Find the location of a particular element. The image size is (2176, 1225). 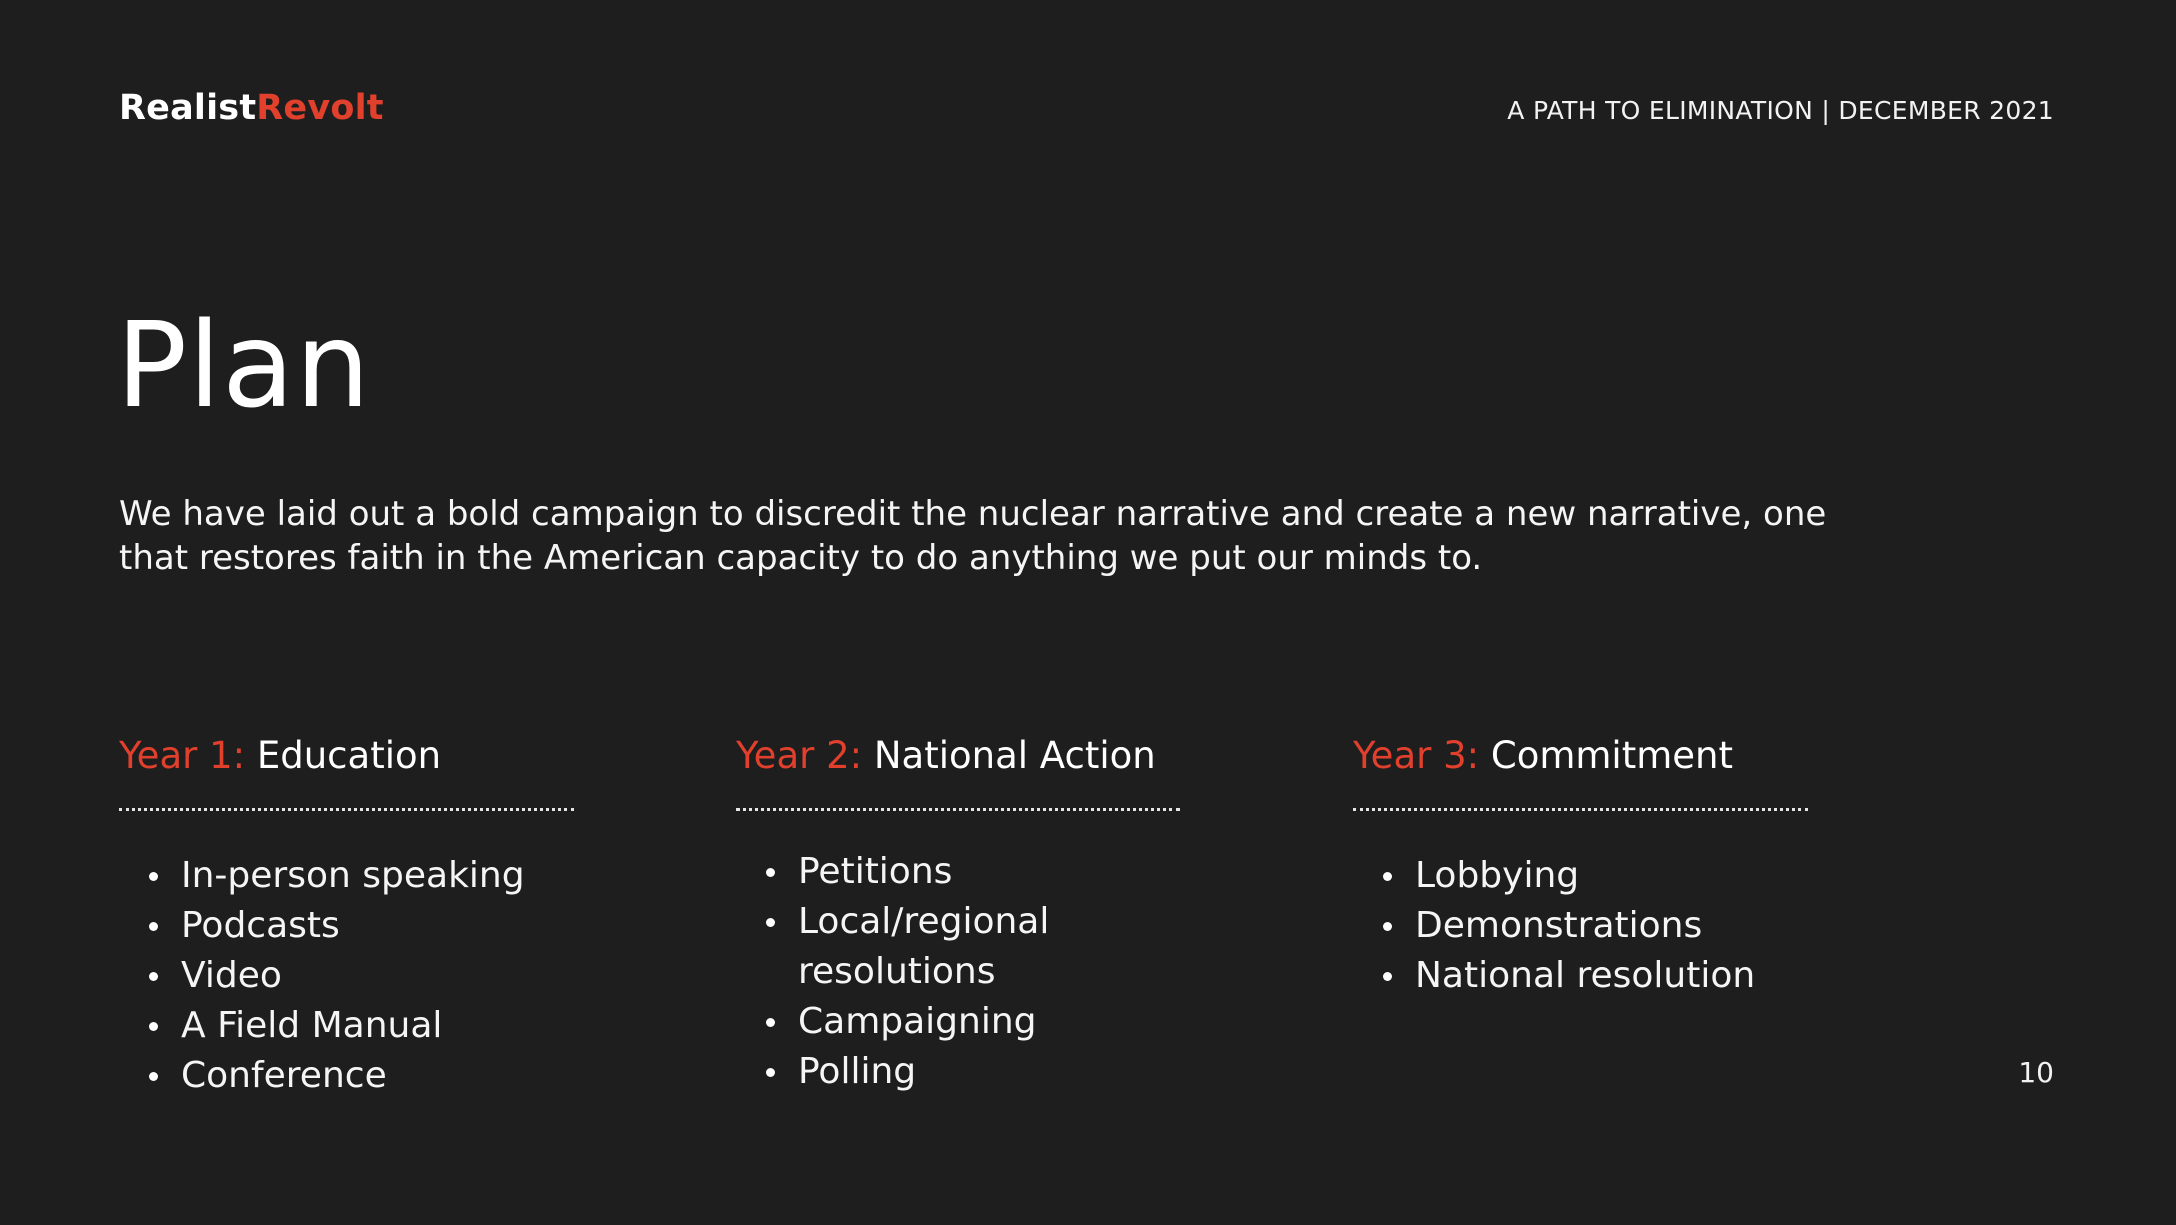

list-item-text: In-person speaking is located at coordinates (353, 875).